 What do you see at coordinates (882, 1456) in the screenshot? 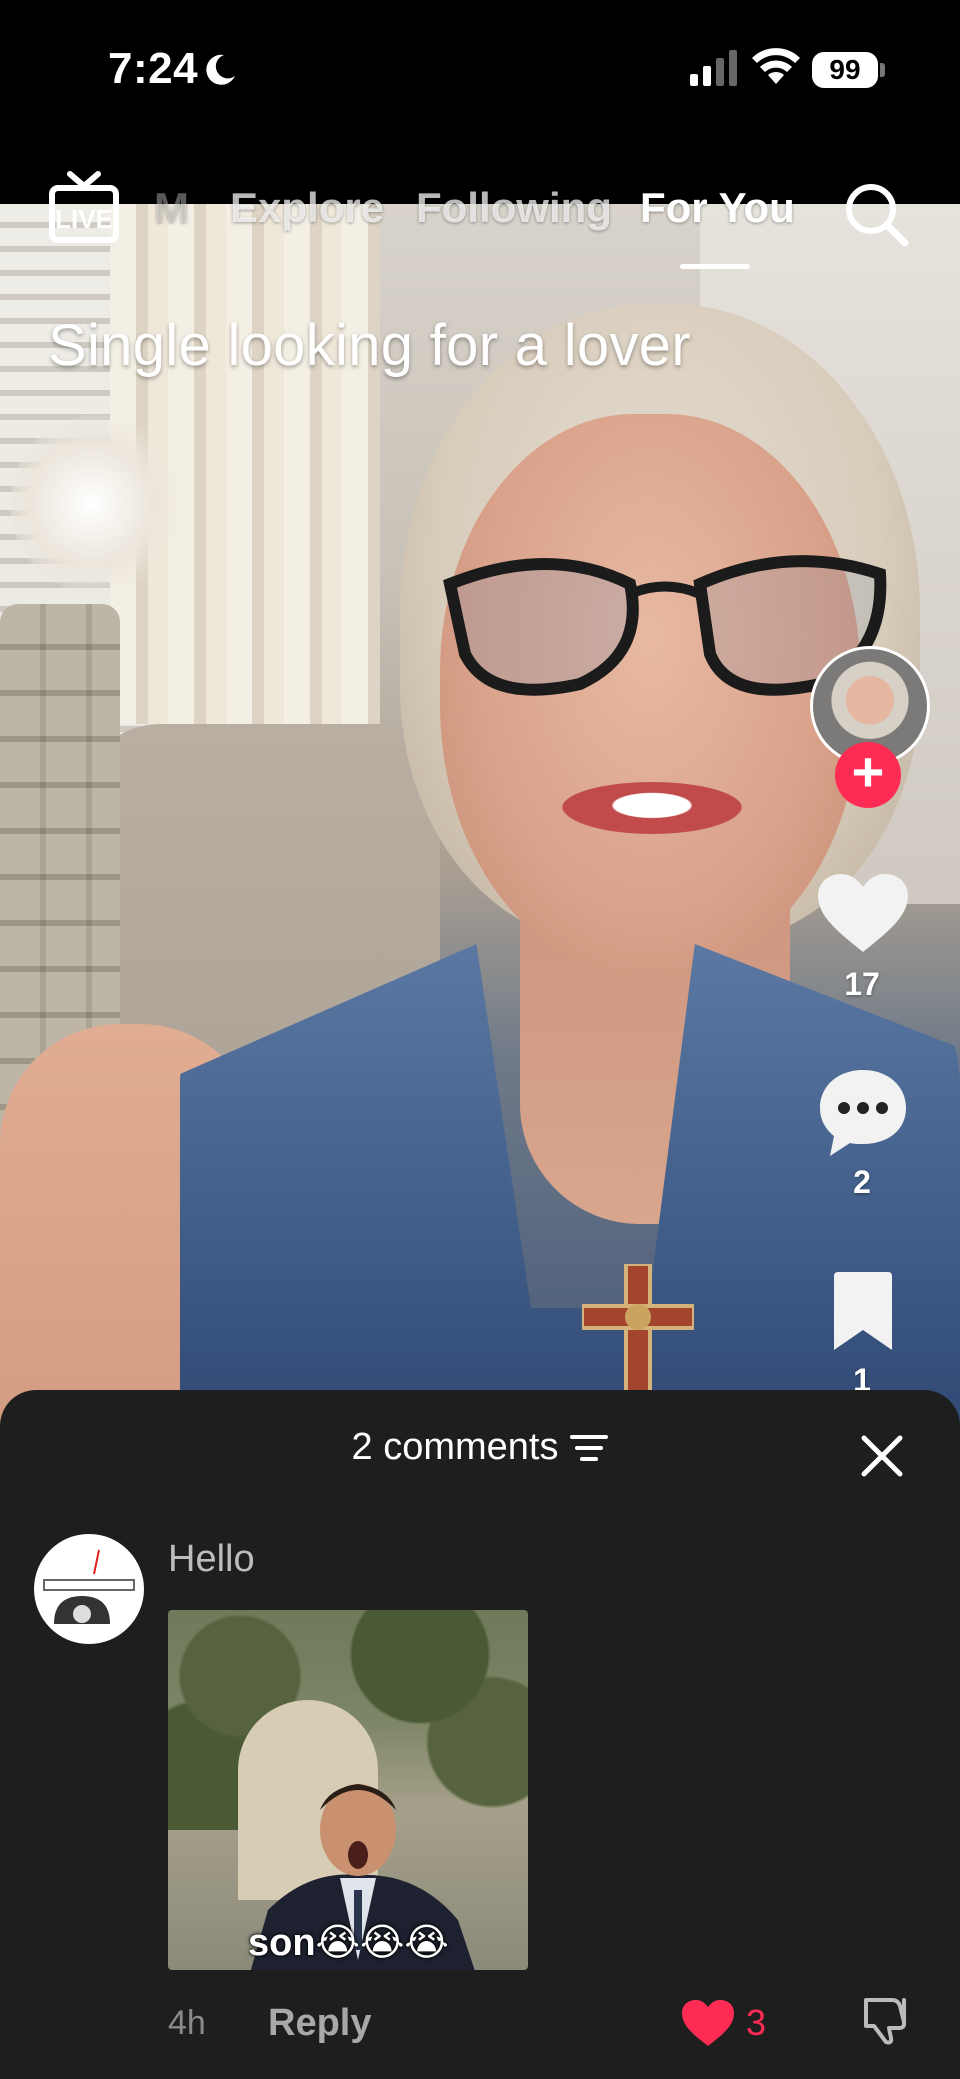
I see `close-icon` at bounding box center [882, 1456].